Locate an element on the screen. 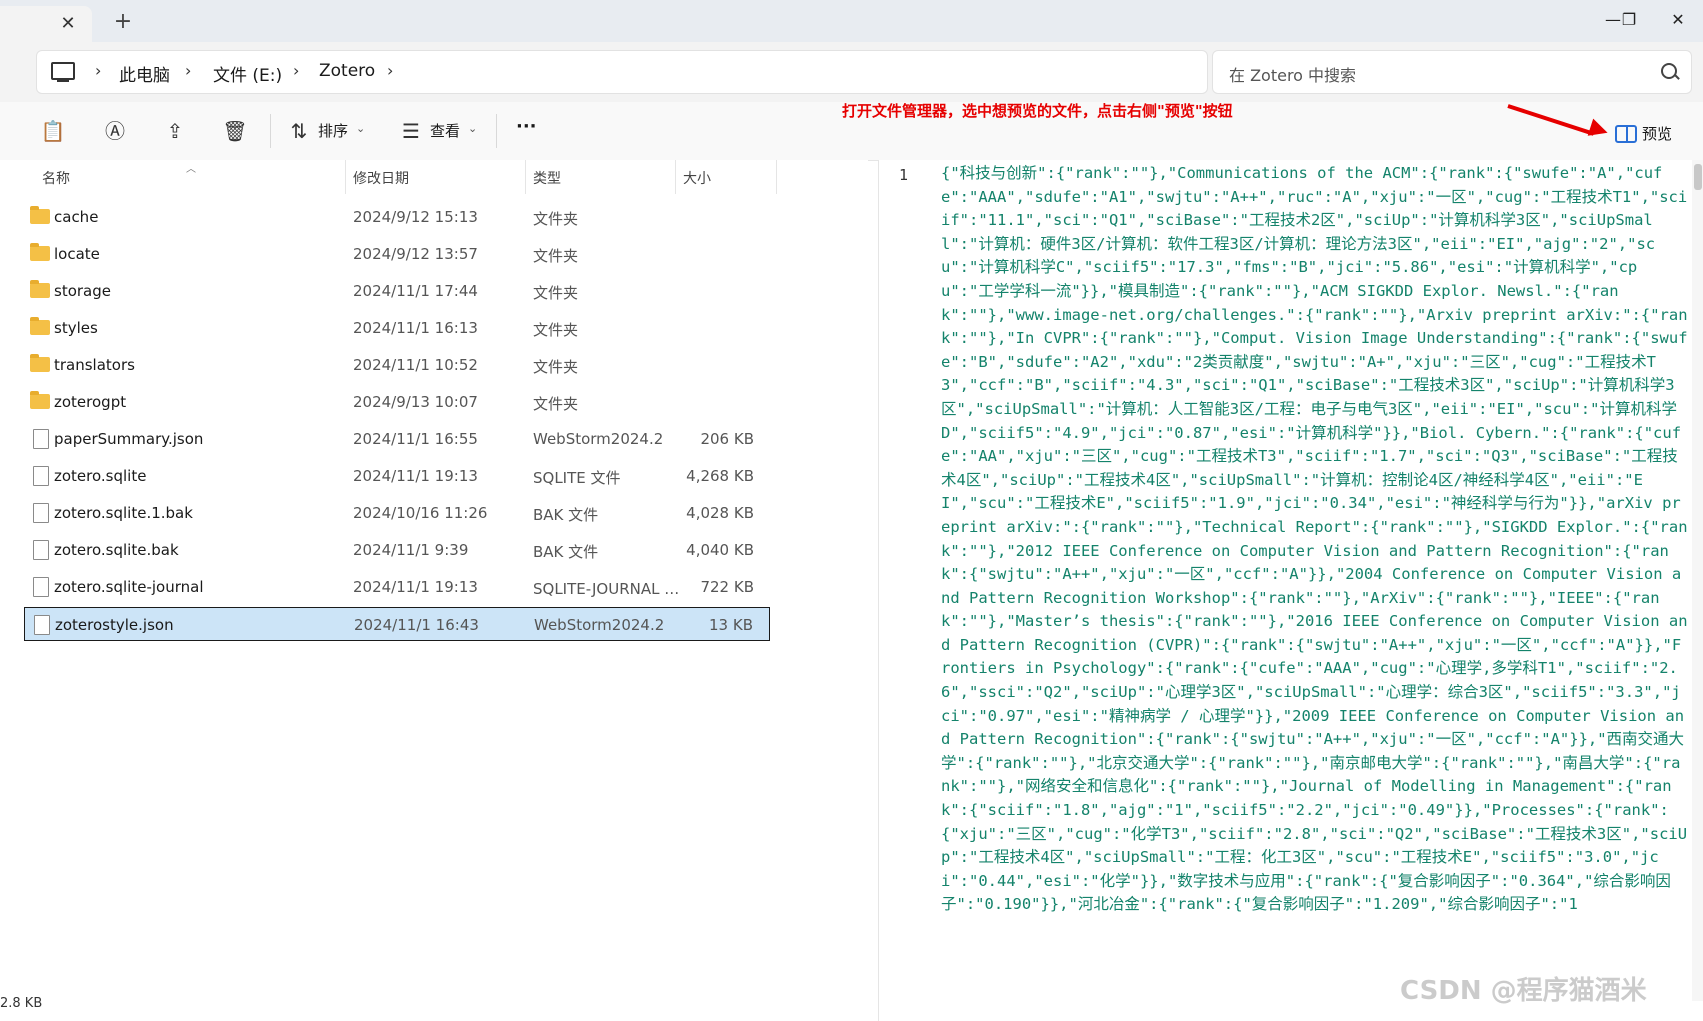 The image size is (1703, 1021). file-row: translators 2024/11/1 10:52 文件夹 is located at coordinates (397, 365).